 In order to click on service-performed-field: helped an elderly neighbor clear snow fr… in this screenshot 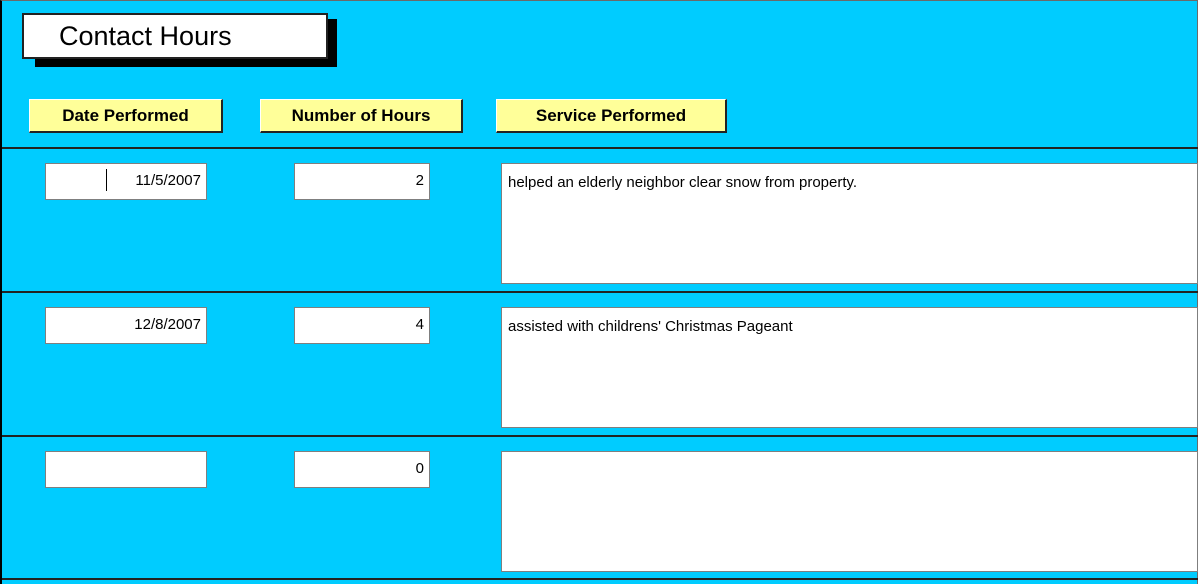, I will do `click(849, 223)`.